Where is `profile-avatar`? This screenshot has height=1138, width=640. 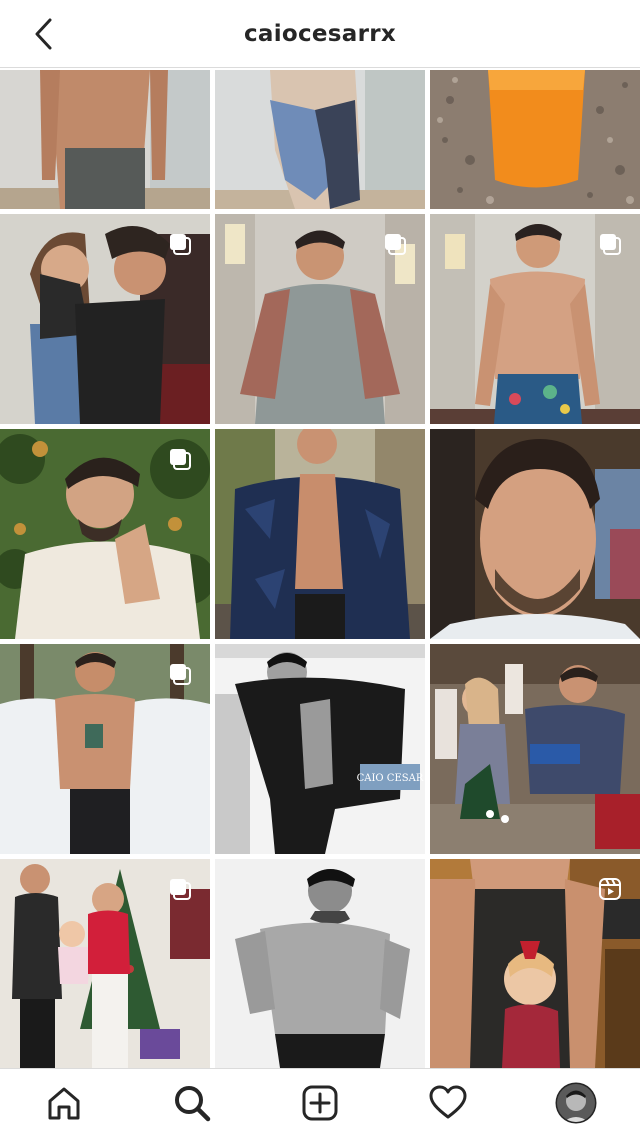
profile-avatar is located at coordinates (576, 1103).